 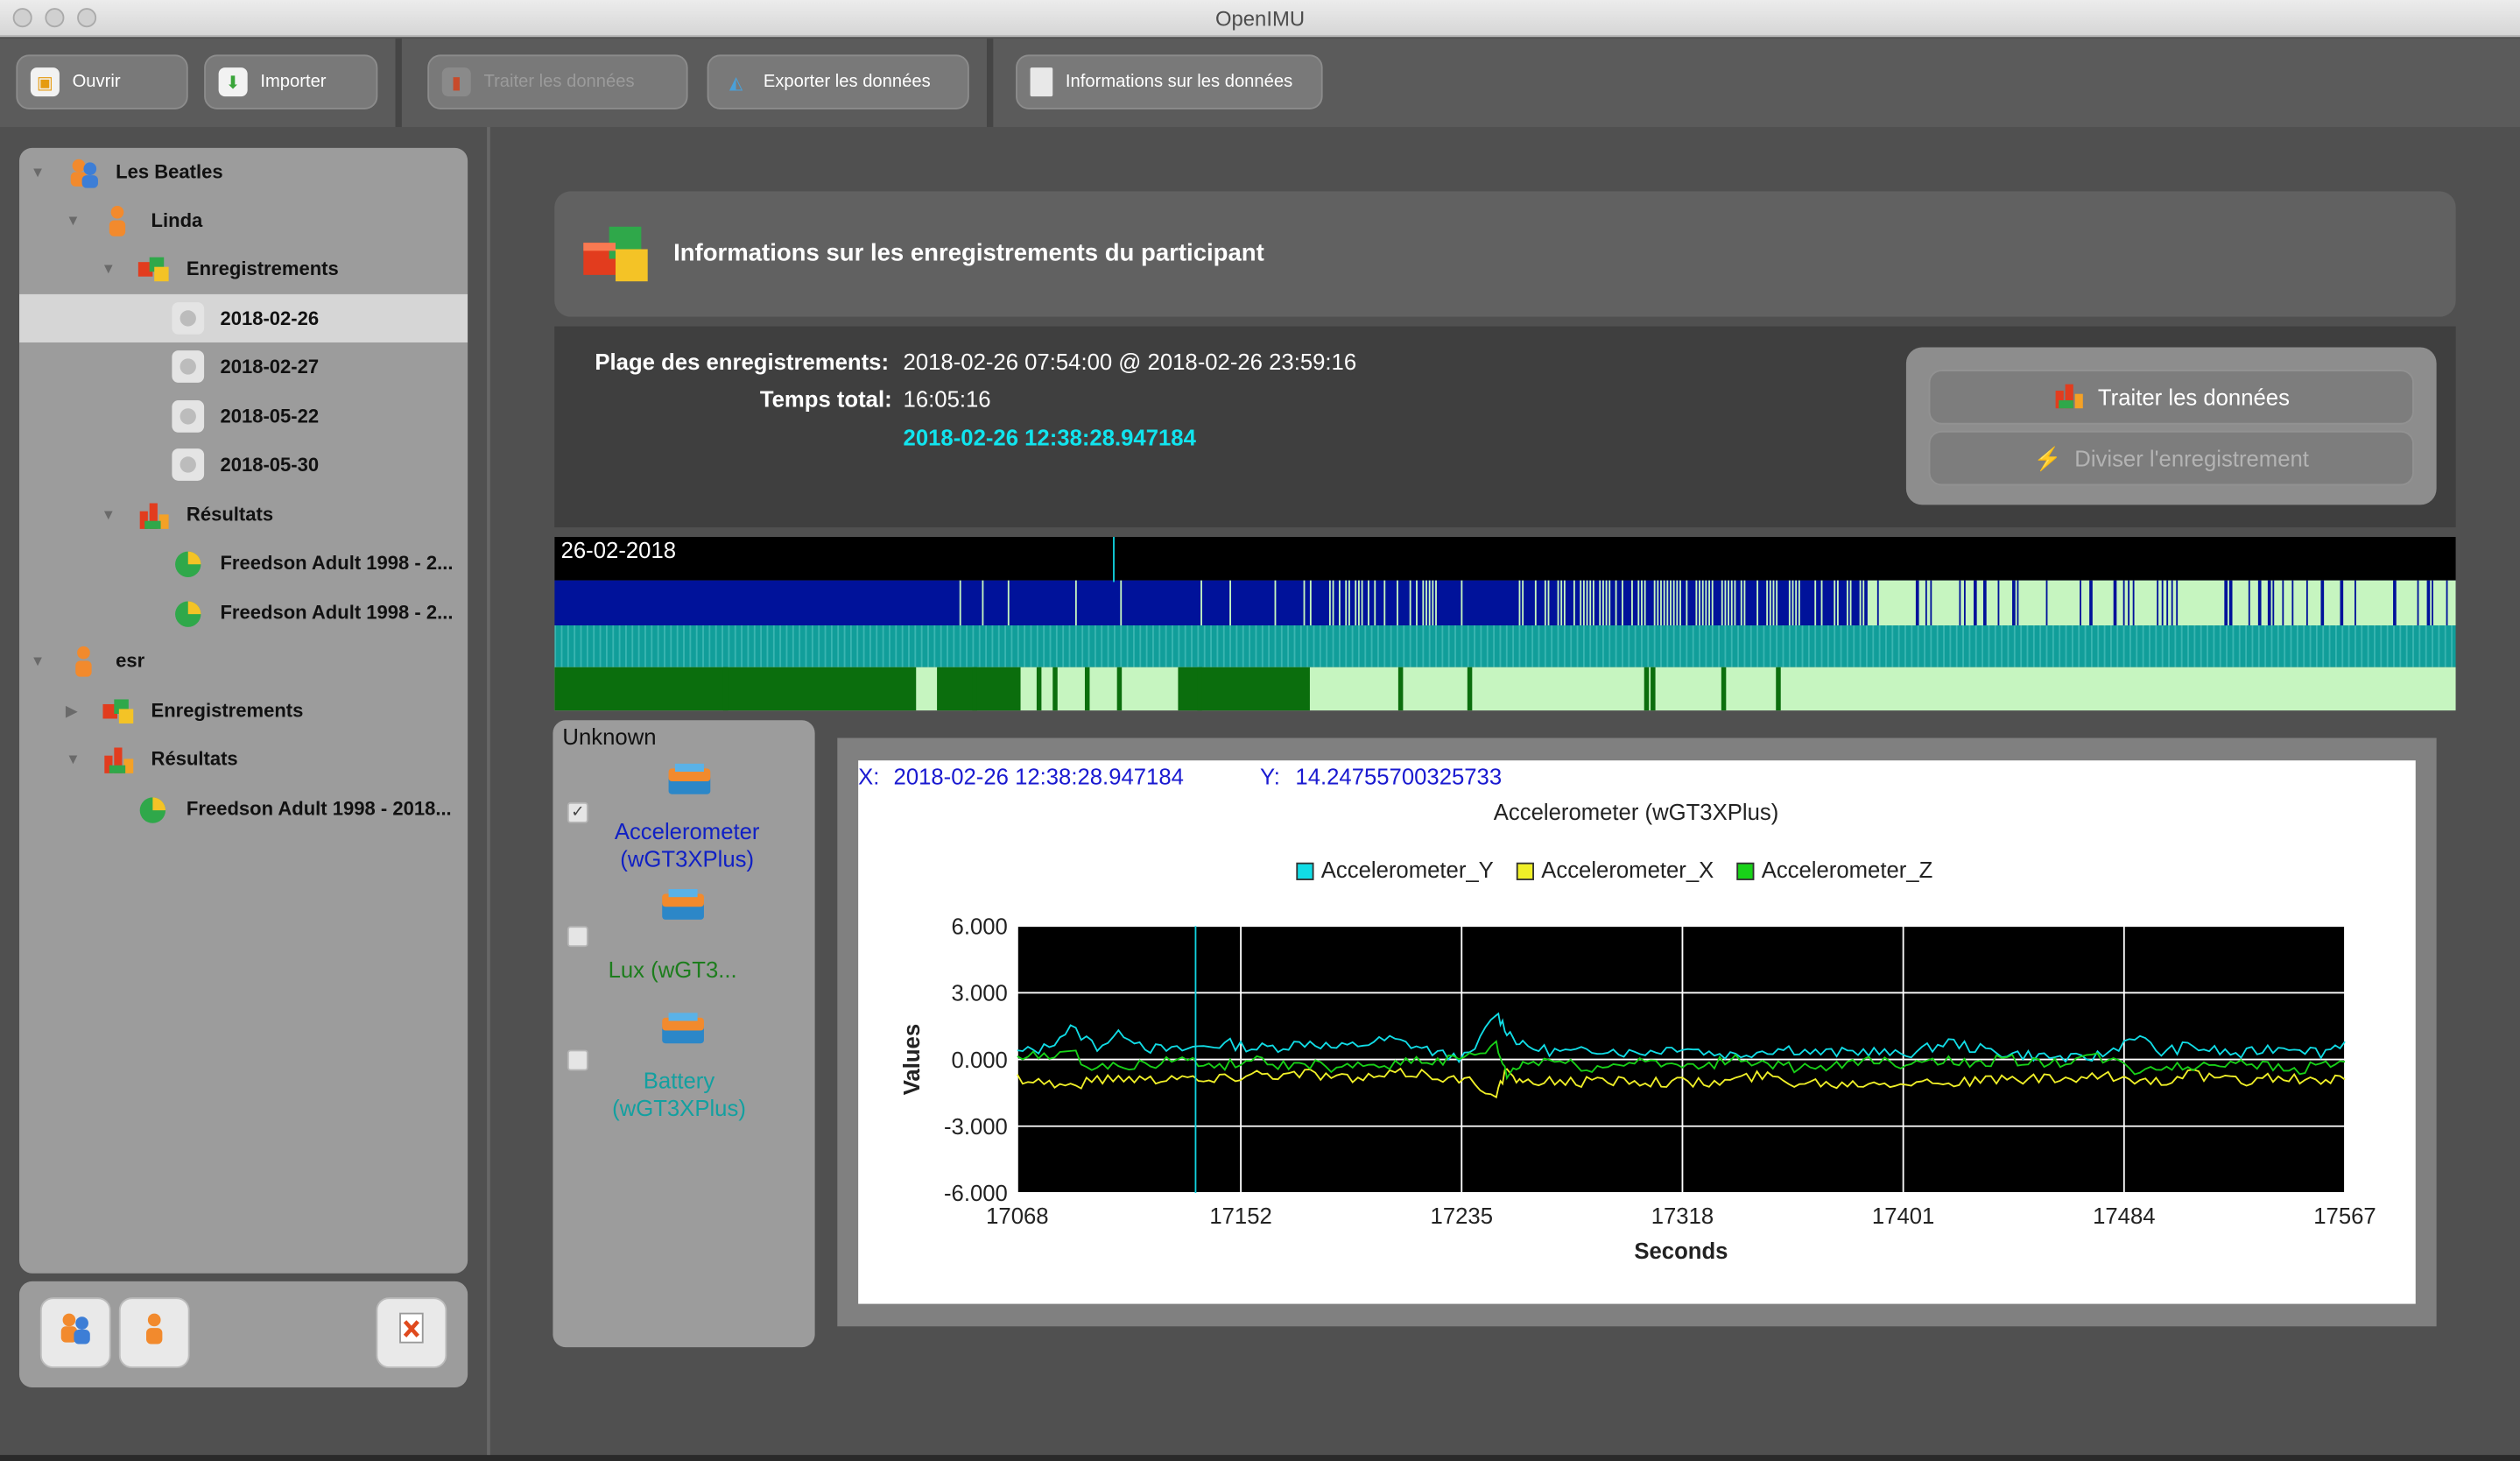 What do you see at coordinates (243, 367) in the screenshot?
I see `tree-item-date: 2018-02-27` at bounding box center [243, 367].